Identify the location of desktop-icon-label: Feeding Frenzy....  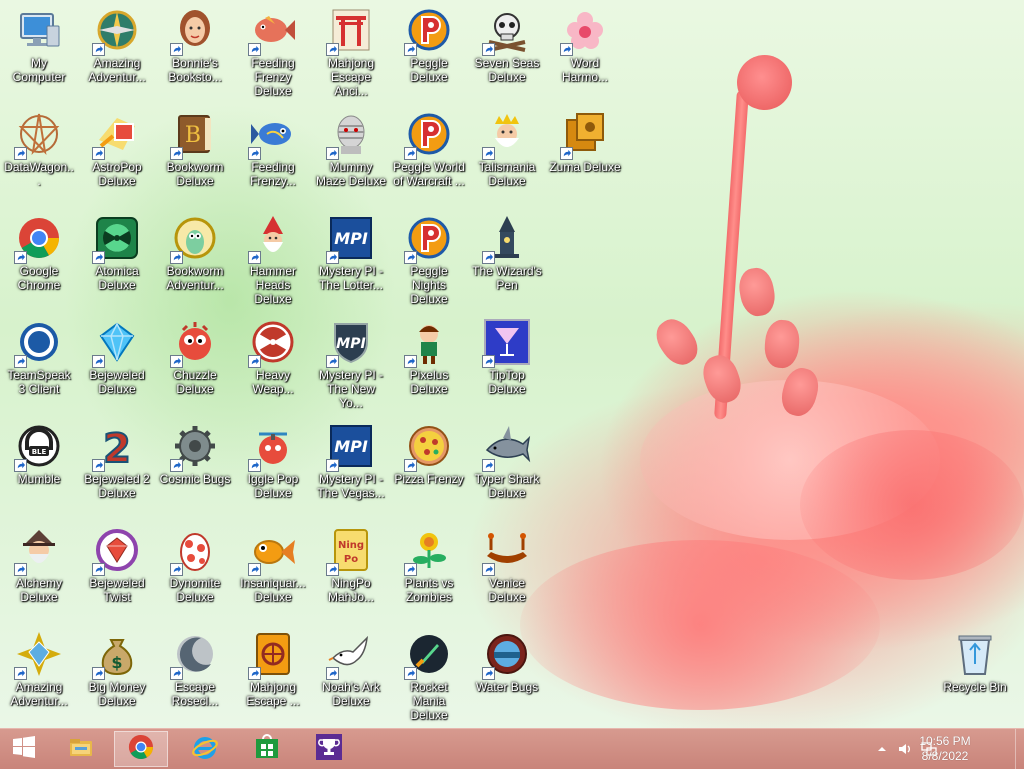
(273, 174).